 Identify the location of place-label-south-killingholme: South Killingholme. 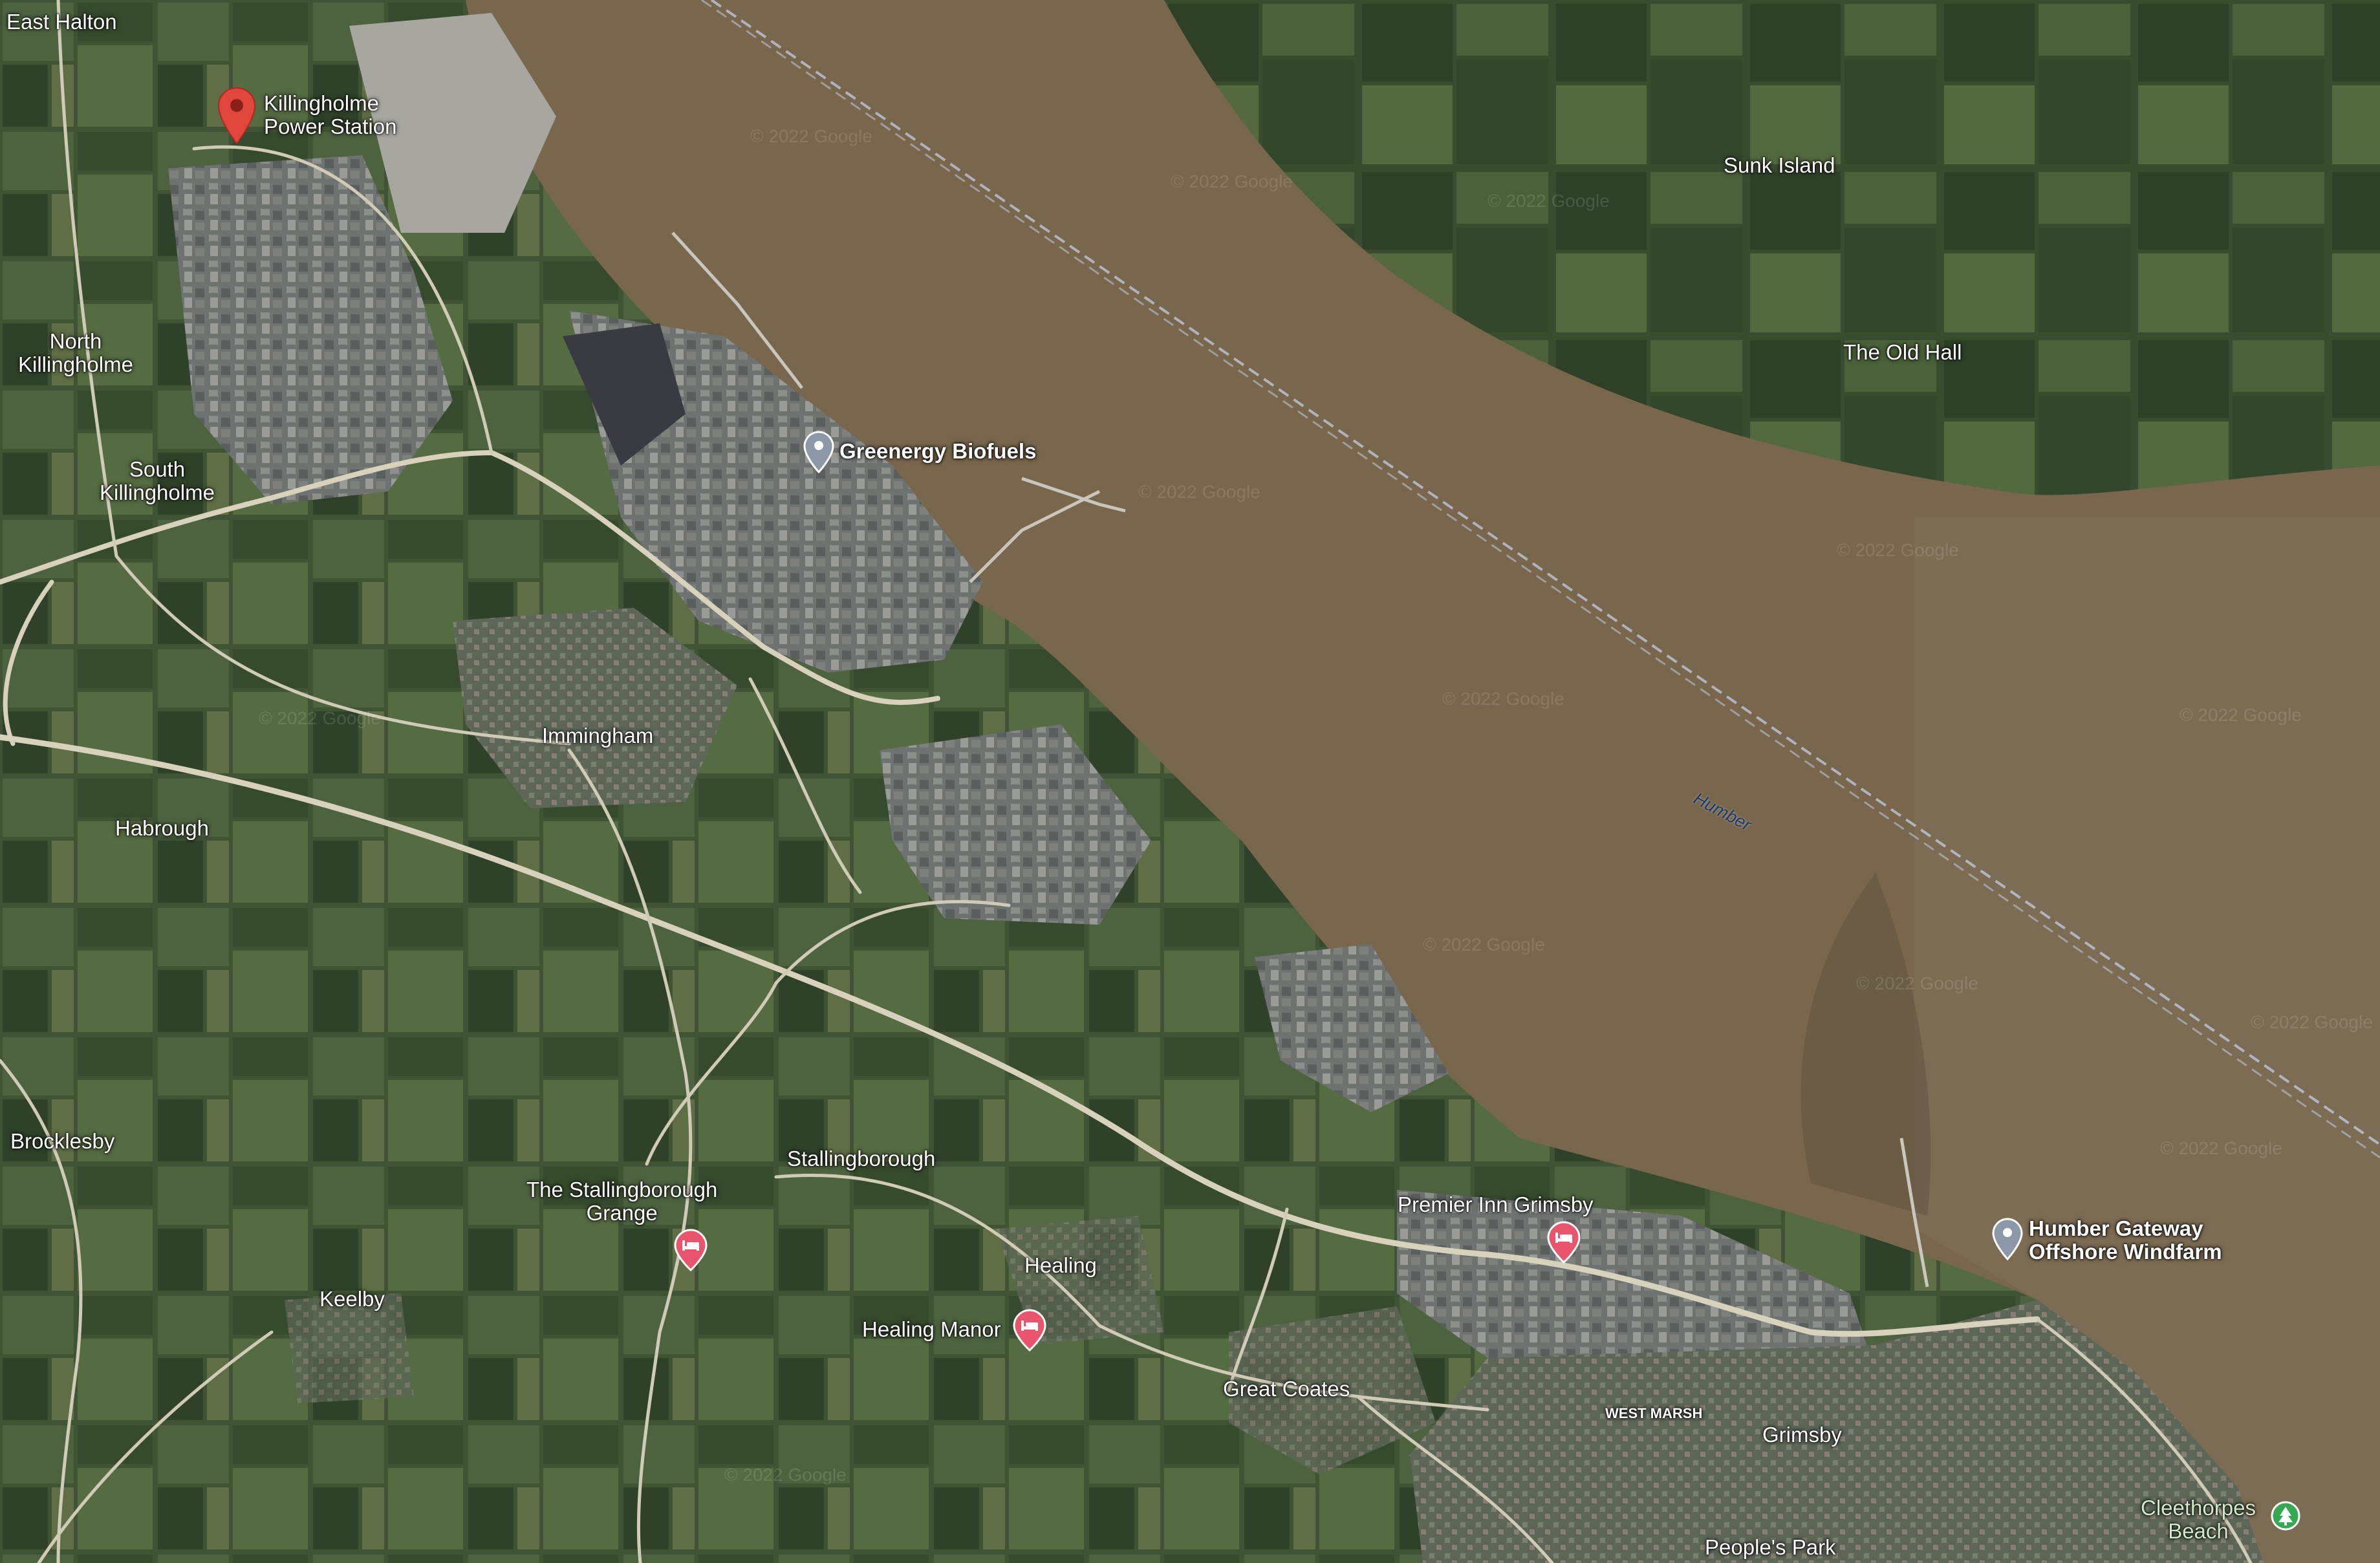
(157, 481).